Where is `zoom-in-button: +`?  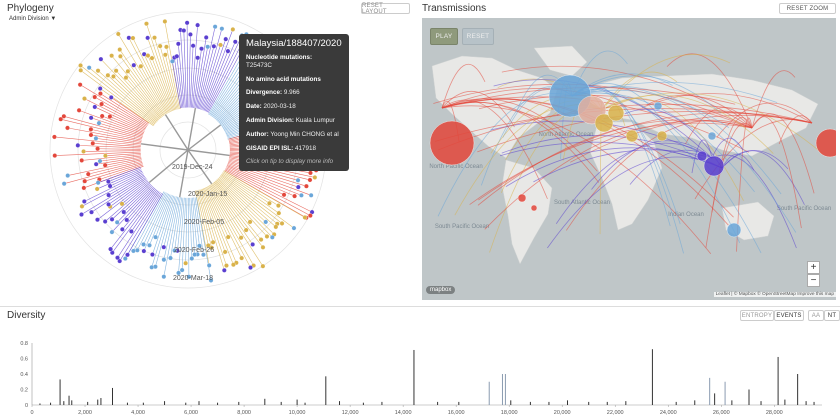
zoom-in-button: + is located at coordinates (813, 267).